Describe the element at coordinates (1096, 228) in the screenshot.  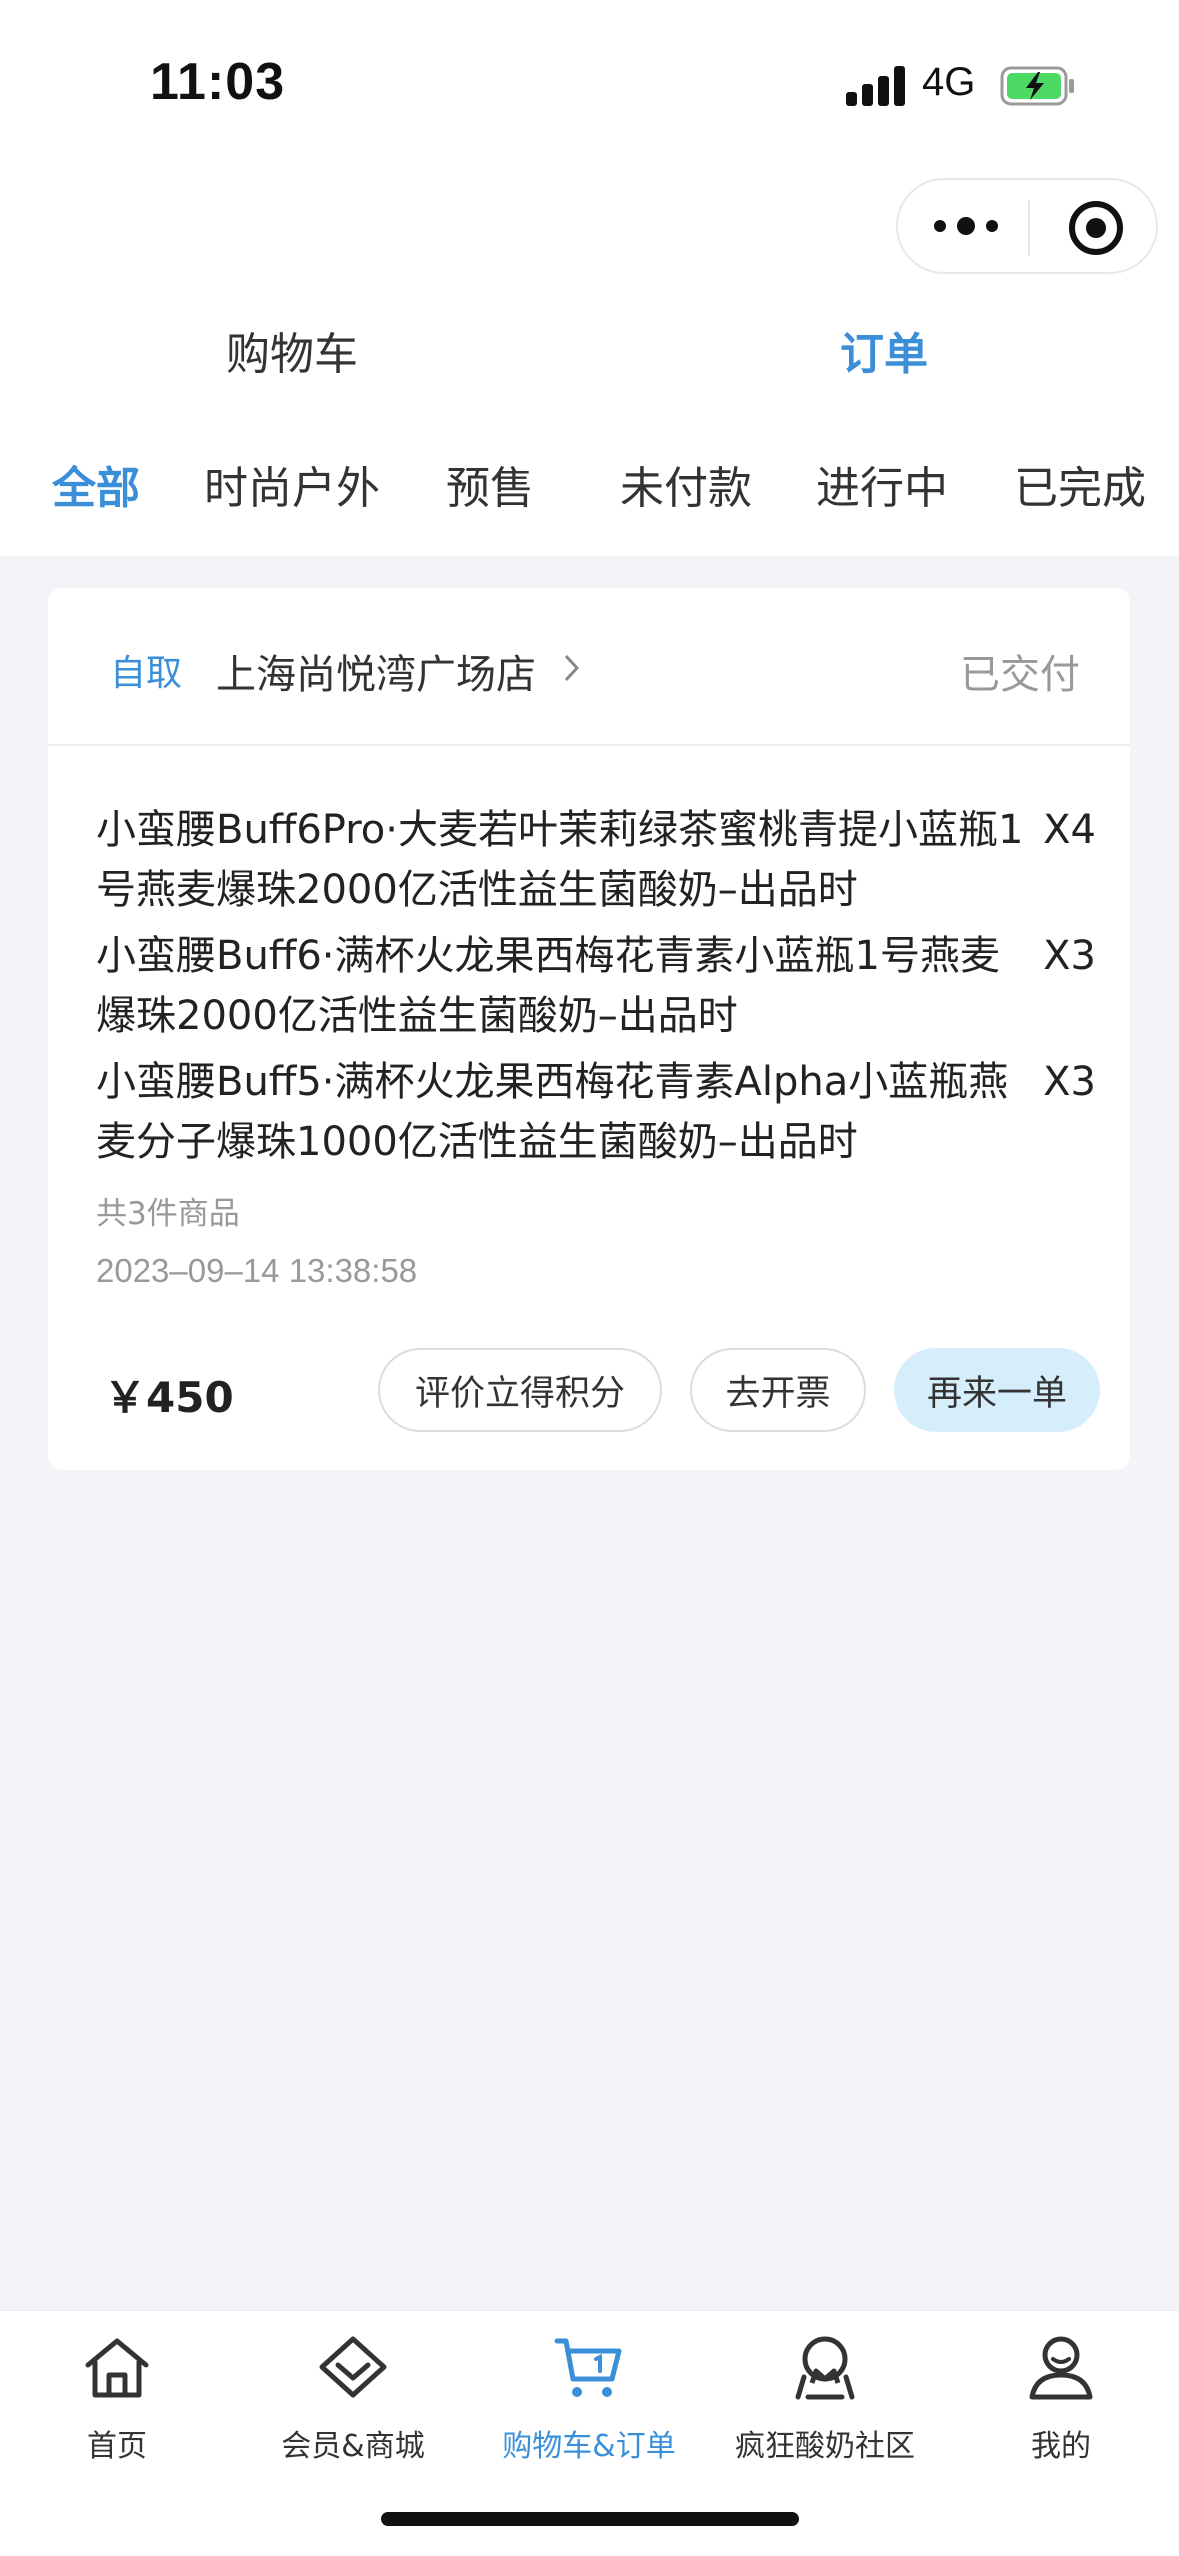
I see `target-icon` at that location.